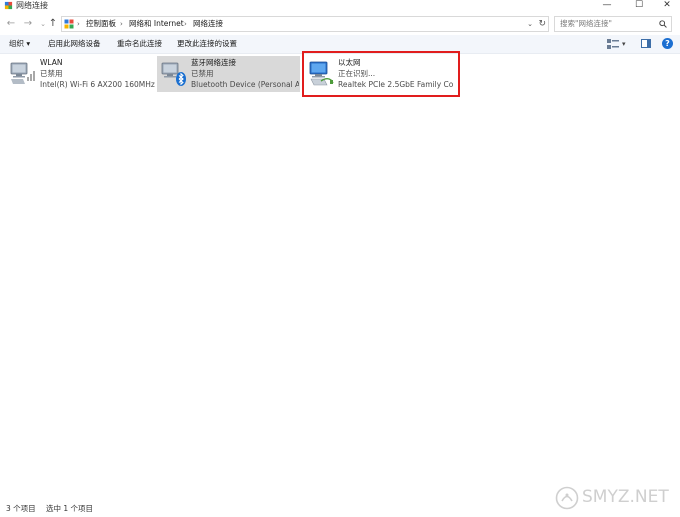  What do you see at coordinates (207, 44) in the screenshot?
I see `change-settings-button: 更改此连接的设置` at bounding box center [207, 44].